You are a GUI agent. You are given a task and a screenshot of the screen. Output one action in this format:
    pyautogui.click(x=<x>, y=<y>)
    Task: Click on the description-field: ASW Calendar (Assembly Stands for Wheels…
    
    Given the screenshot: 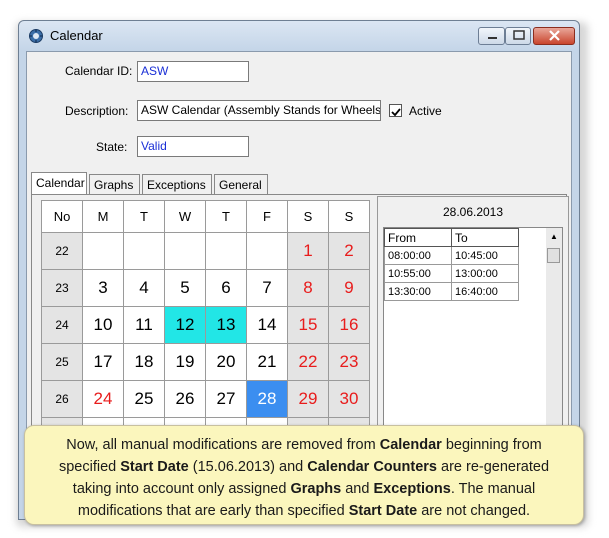 What is the action you would take?
    pyautogui.click(x=259, y=110)
    